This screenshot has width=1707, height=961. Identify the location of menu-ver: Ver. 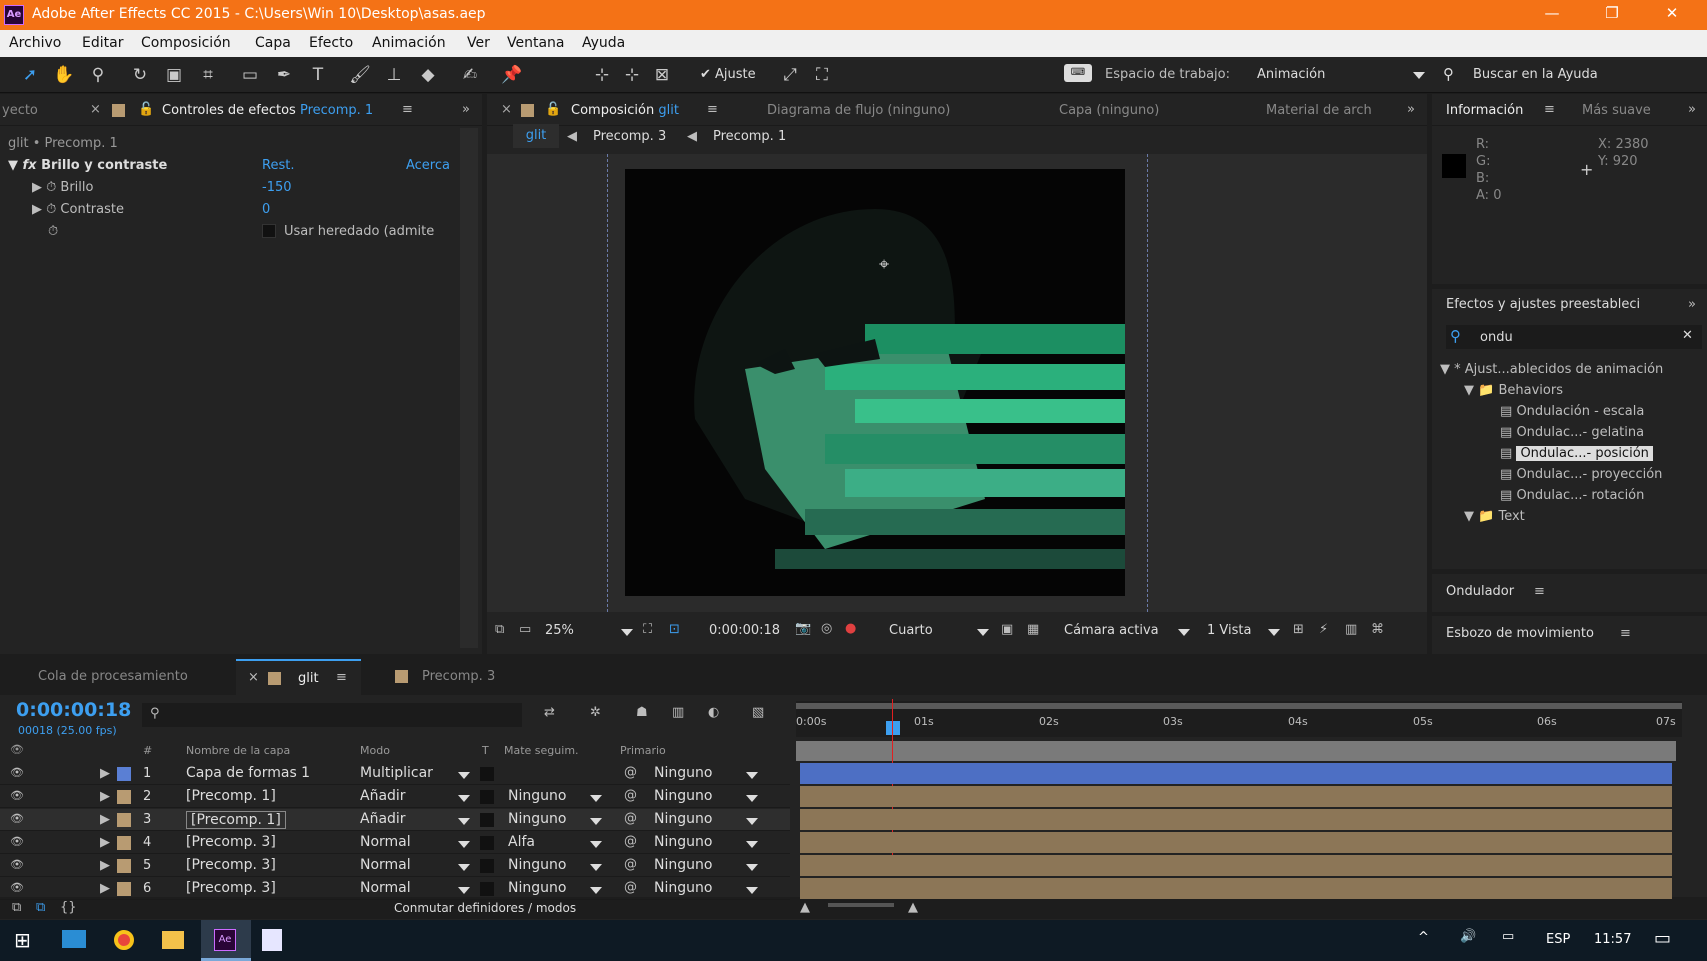
(478, 43).